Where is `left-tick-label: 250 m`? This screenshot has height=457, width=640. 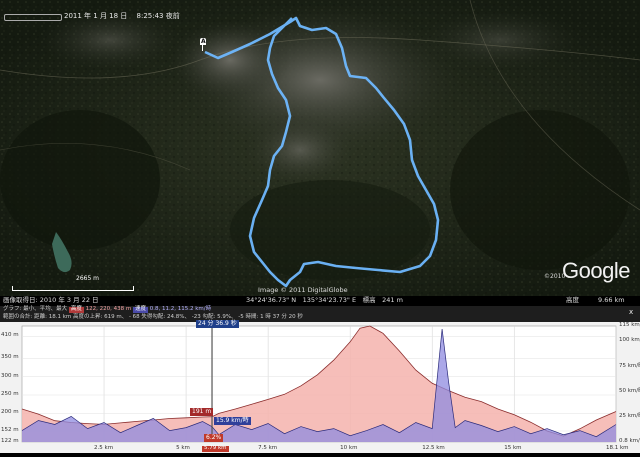 left-tick-label: 250 m is located at coordinates (10, 394).